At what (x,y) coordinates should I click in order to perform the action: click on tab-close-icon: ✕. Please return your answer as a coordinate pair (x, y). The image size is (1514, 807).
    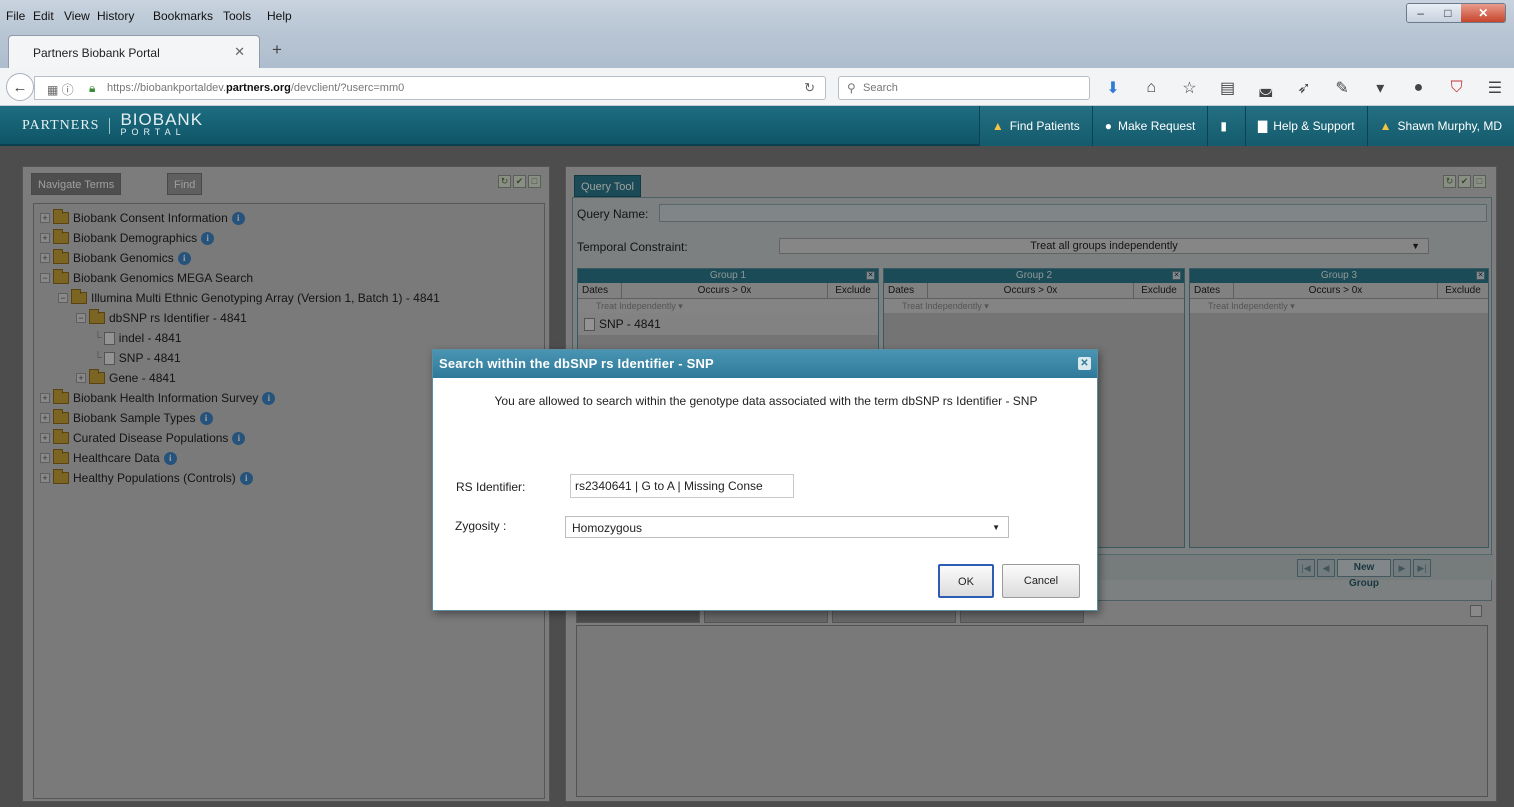
    Looking at the image, I should click on (239, 52).